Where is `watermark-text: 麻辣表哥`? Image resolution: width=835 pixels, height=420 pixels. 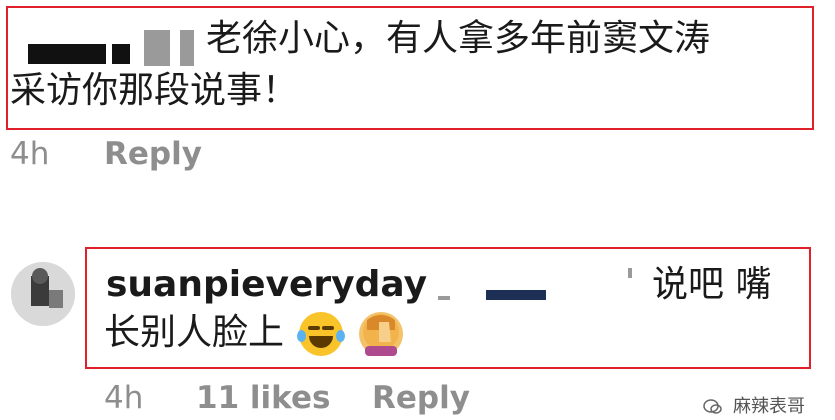 watermark-text: 麻辣表哥 is located at coordinates (769, 406).